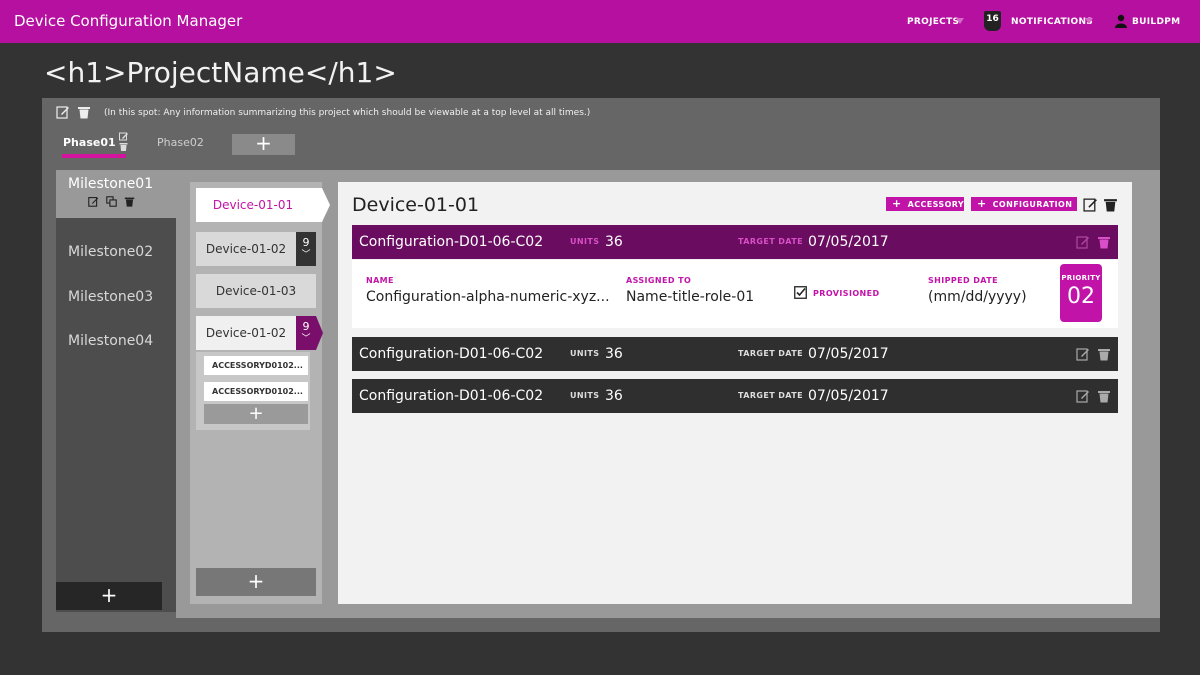 The image size is (1200, 675). What do you see at coordinates (63, 112) in the screenshot?
I see `edit-project-icon` at bounding box center [63, 112].